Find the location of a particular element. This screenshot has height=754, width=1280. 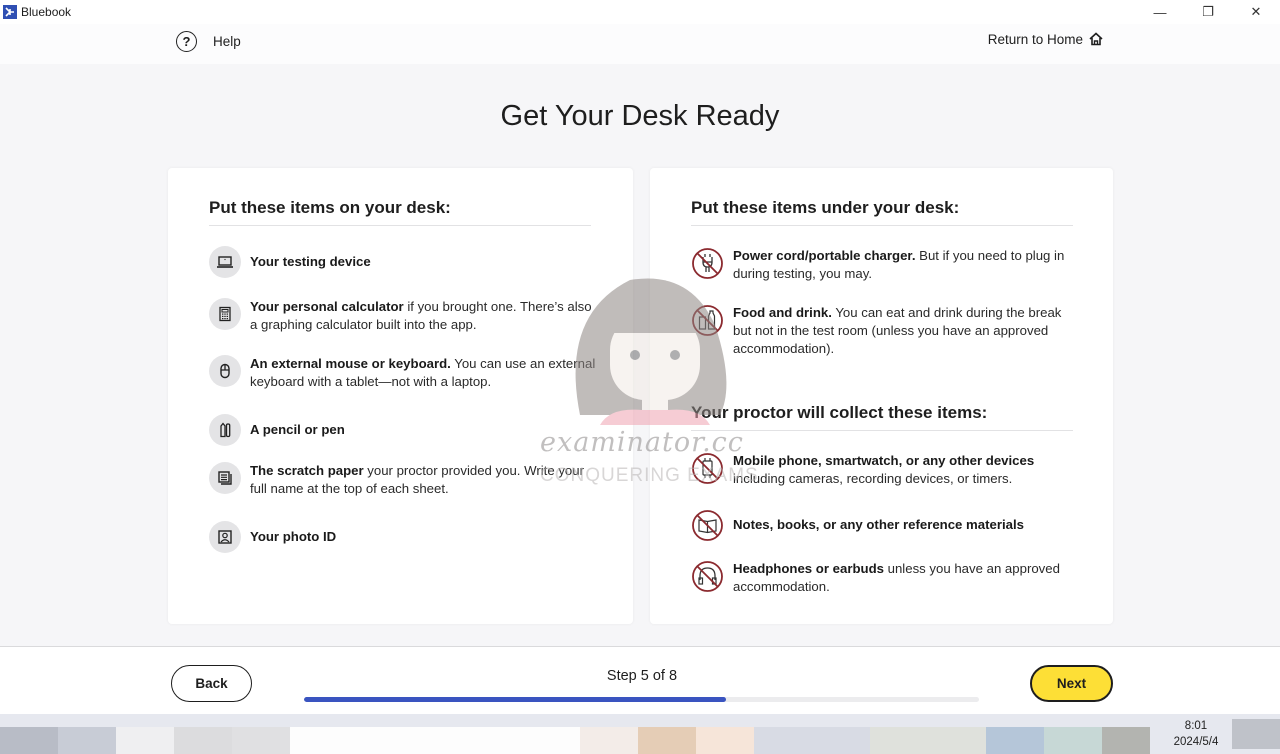

restore-button: ❐ is located at coordinates (1208, 12).